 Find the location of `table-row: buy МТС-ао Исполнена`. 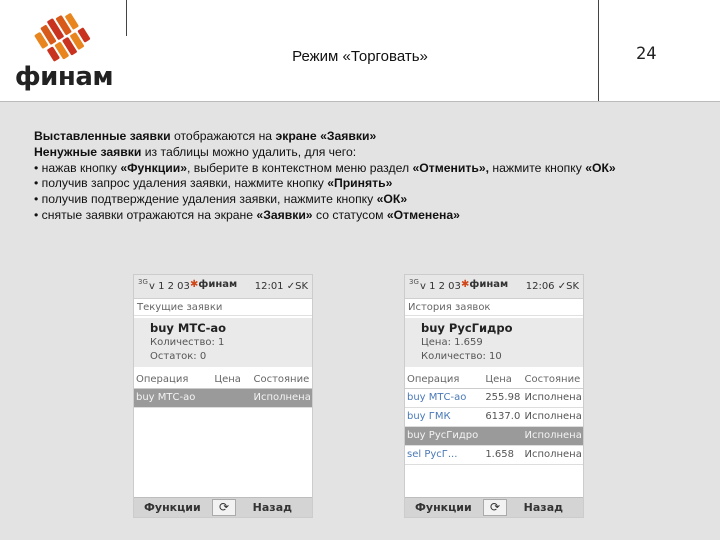

table-row: buy МТС-ао Исполнена is located at coordinates (223, 398).